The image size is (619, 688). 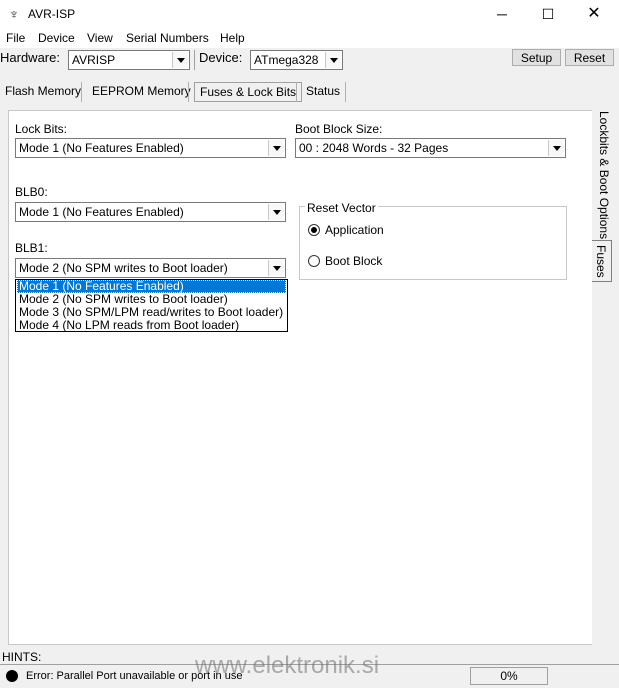 I want to click on tab-flash-memory: Flash Memory, so click(x=43, y=91).